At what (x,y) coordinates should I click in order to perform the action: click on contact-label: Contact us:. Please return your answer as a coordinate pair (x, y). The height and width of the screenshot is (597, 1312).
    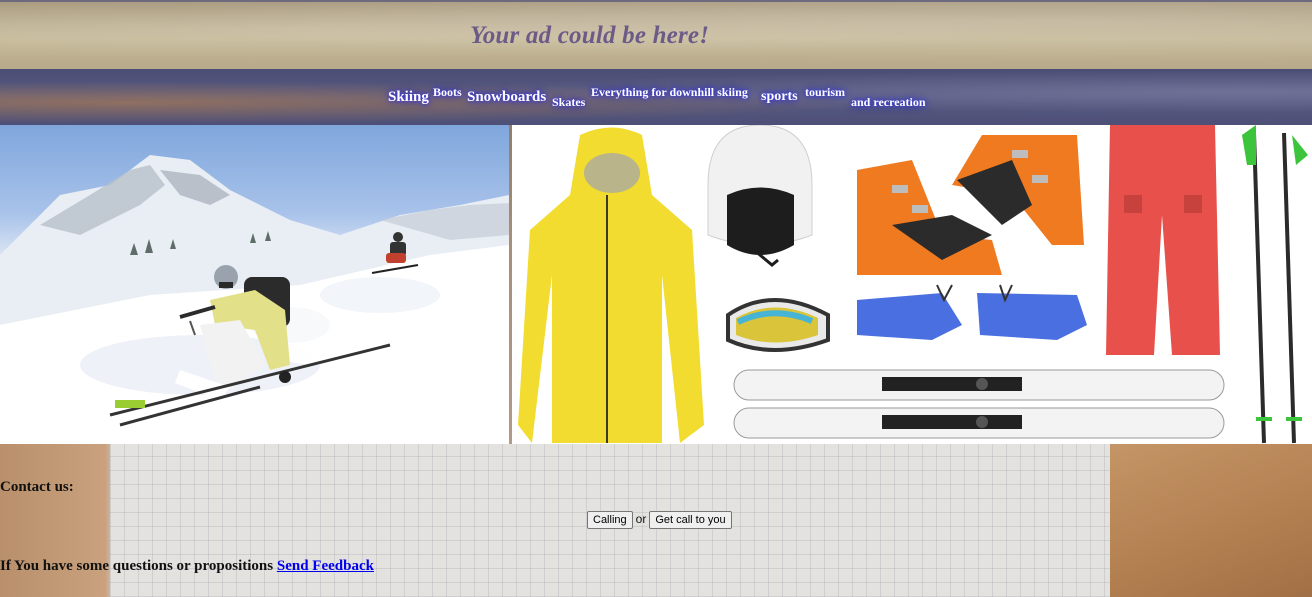
    Looking at the image, I should click on (37, 487).